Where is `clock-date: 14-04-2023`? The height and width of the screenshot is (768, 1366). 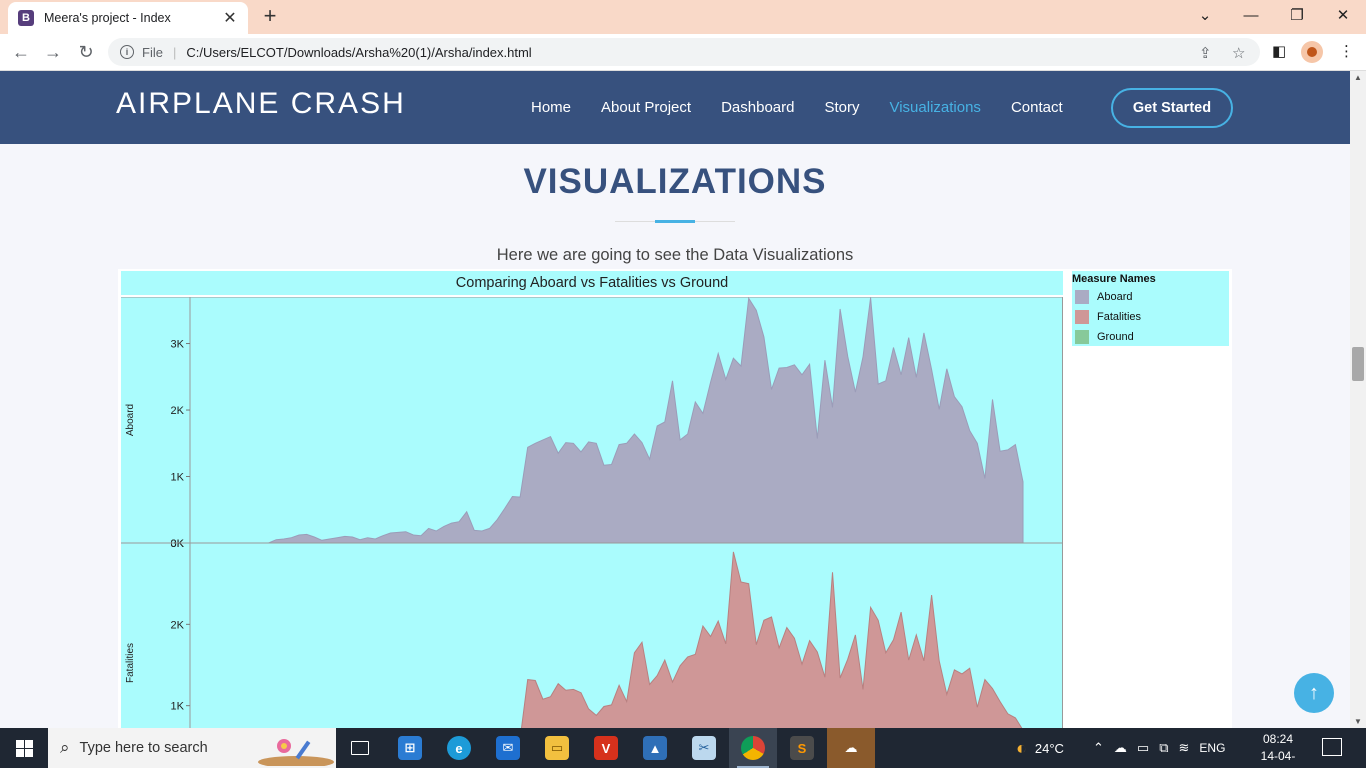 clock-date: 14-04-2023 is located at coordinates (1278, 758).